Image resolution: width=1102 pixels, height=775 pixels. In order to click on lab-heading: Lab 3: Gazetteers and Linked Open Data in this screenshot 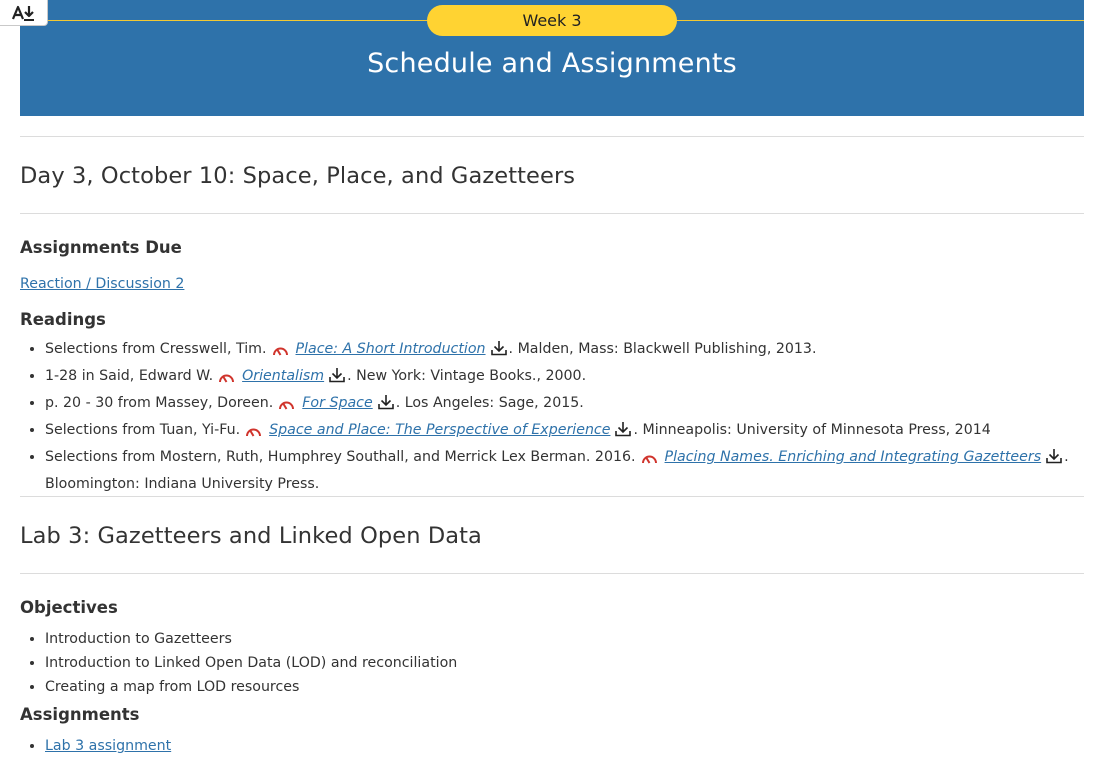, I will do `click(251, 536)`.